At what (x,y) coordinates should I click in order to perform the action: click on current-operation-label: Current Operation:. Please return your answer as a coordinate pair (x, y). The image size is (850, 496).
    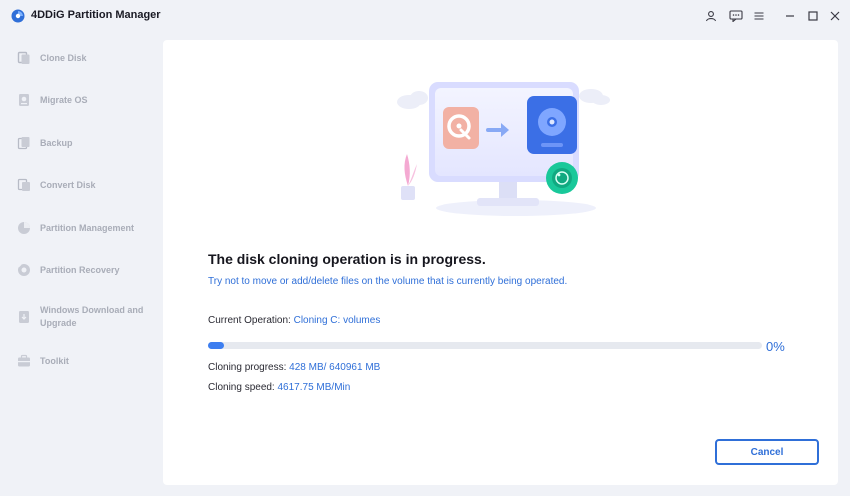
    Looking at the image, I should click on (249, 320).